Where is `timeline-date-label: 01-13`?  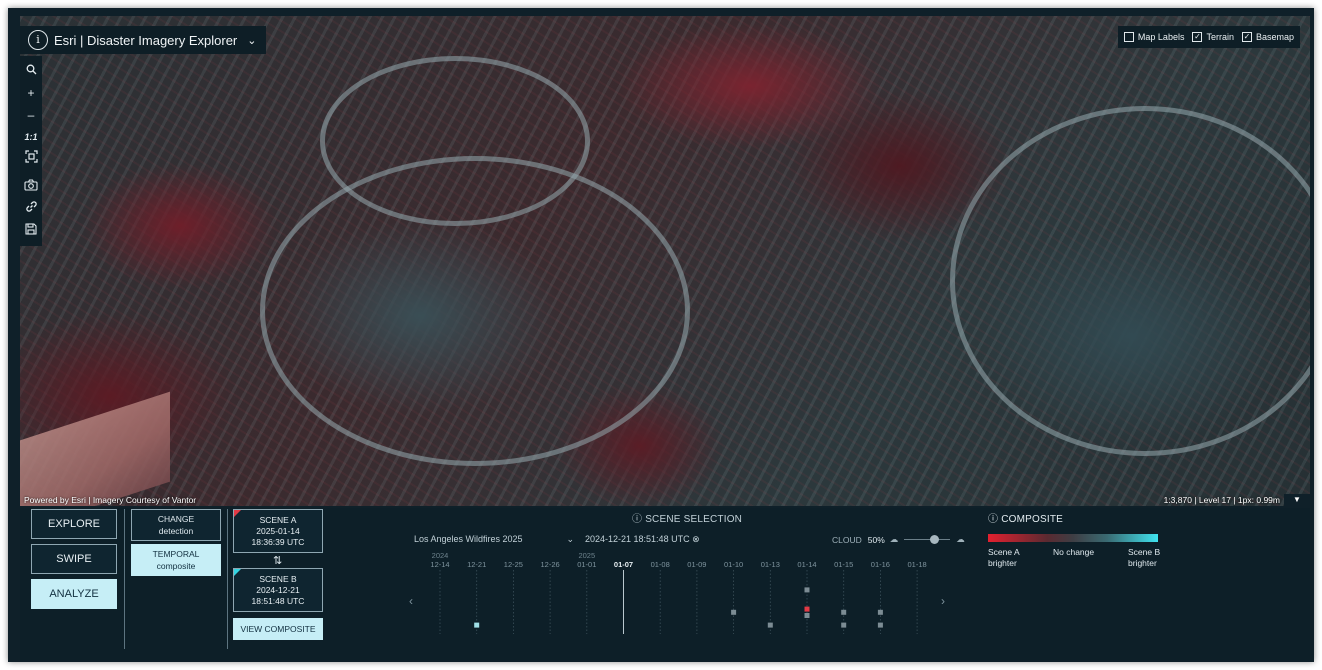 timeline-date-label: 01-13 is located at coordinates (770, 564).